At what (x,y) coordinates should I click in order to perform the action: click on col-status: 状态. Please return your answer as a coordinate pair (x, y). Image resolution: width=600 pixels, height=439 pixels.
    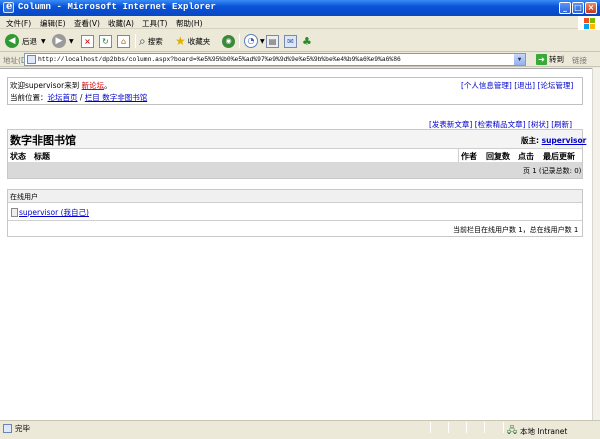
    Looking at the image, I should click on (18, 156).